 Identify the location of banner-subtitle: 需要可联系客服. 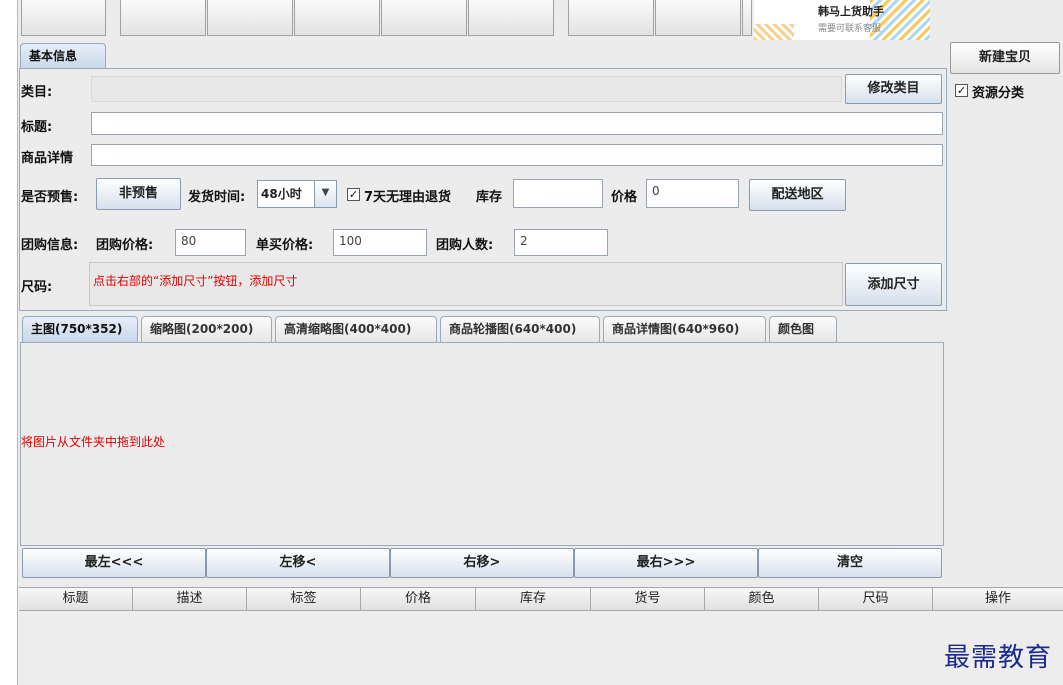
(850, 29).